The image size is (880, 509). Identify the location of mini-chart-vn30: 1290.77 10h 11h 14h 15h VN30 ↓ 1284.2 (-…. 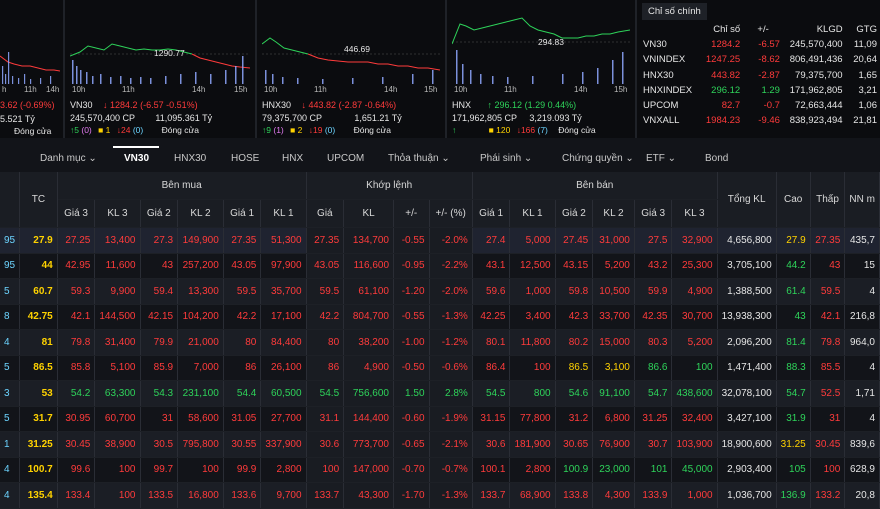
(160, 69).